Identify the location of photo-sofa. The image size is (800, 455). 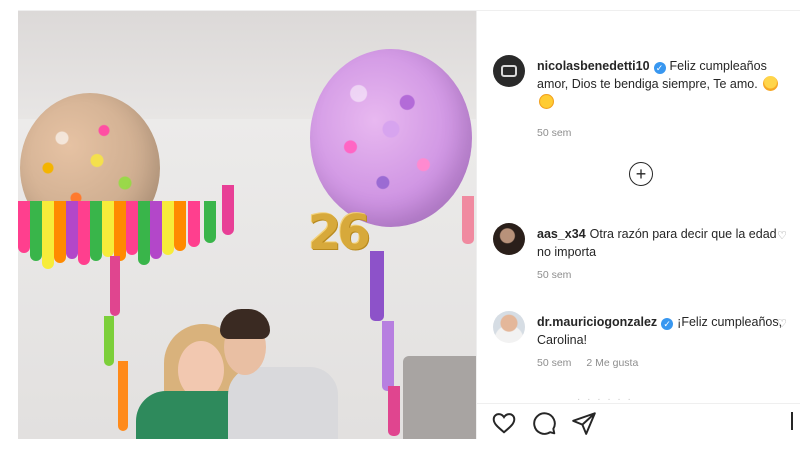
(439, 397).